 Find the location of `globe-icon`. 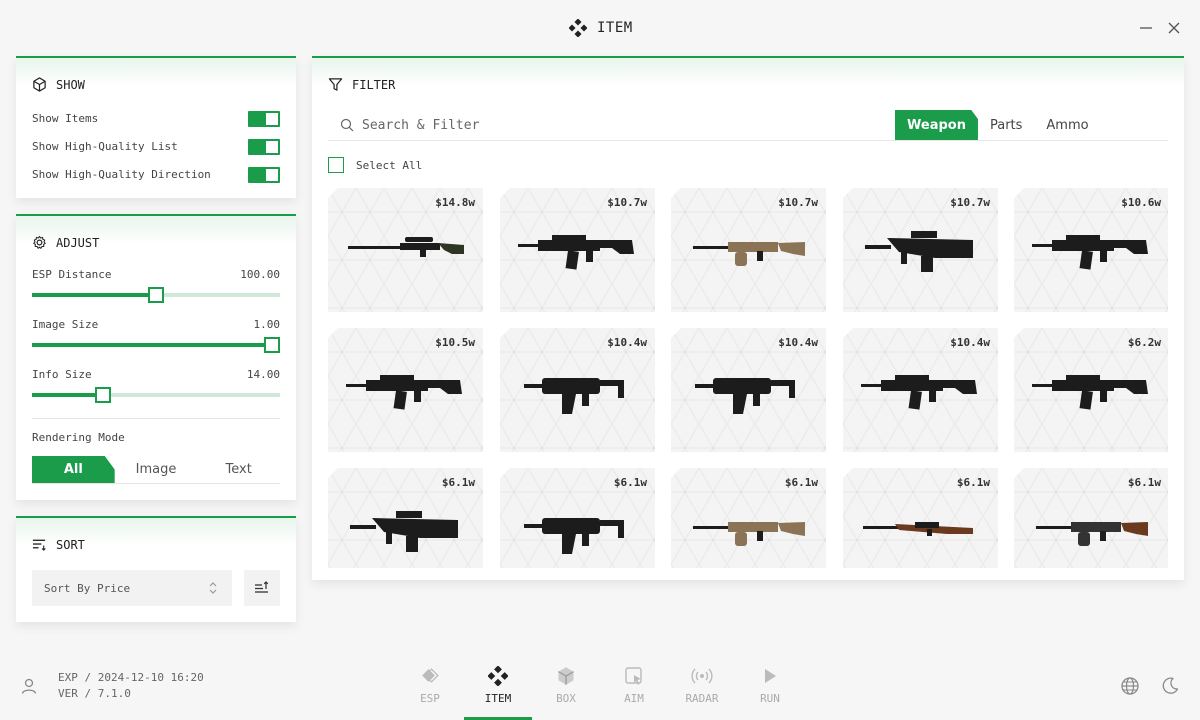

globe-icon is located at coordinates (1130, 686).